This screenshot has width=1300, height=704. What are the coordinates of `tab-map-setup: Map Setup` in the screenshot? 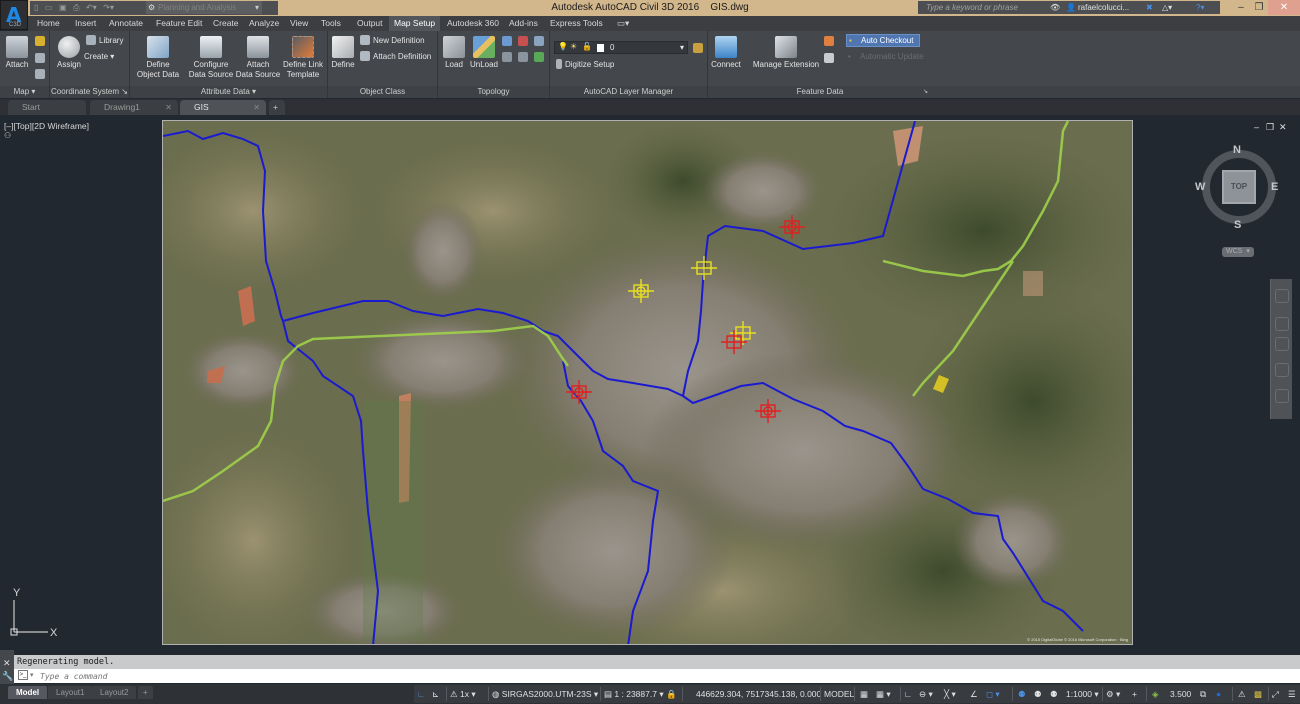 It's located at (415, 23).